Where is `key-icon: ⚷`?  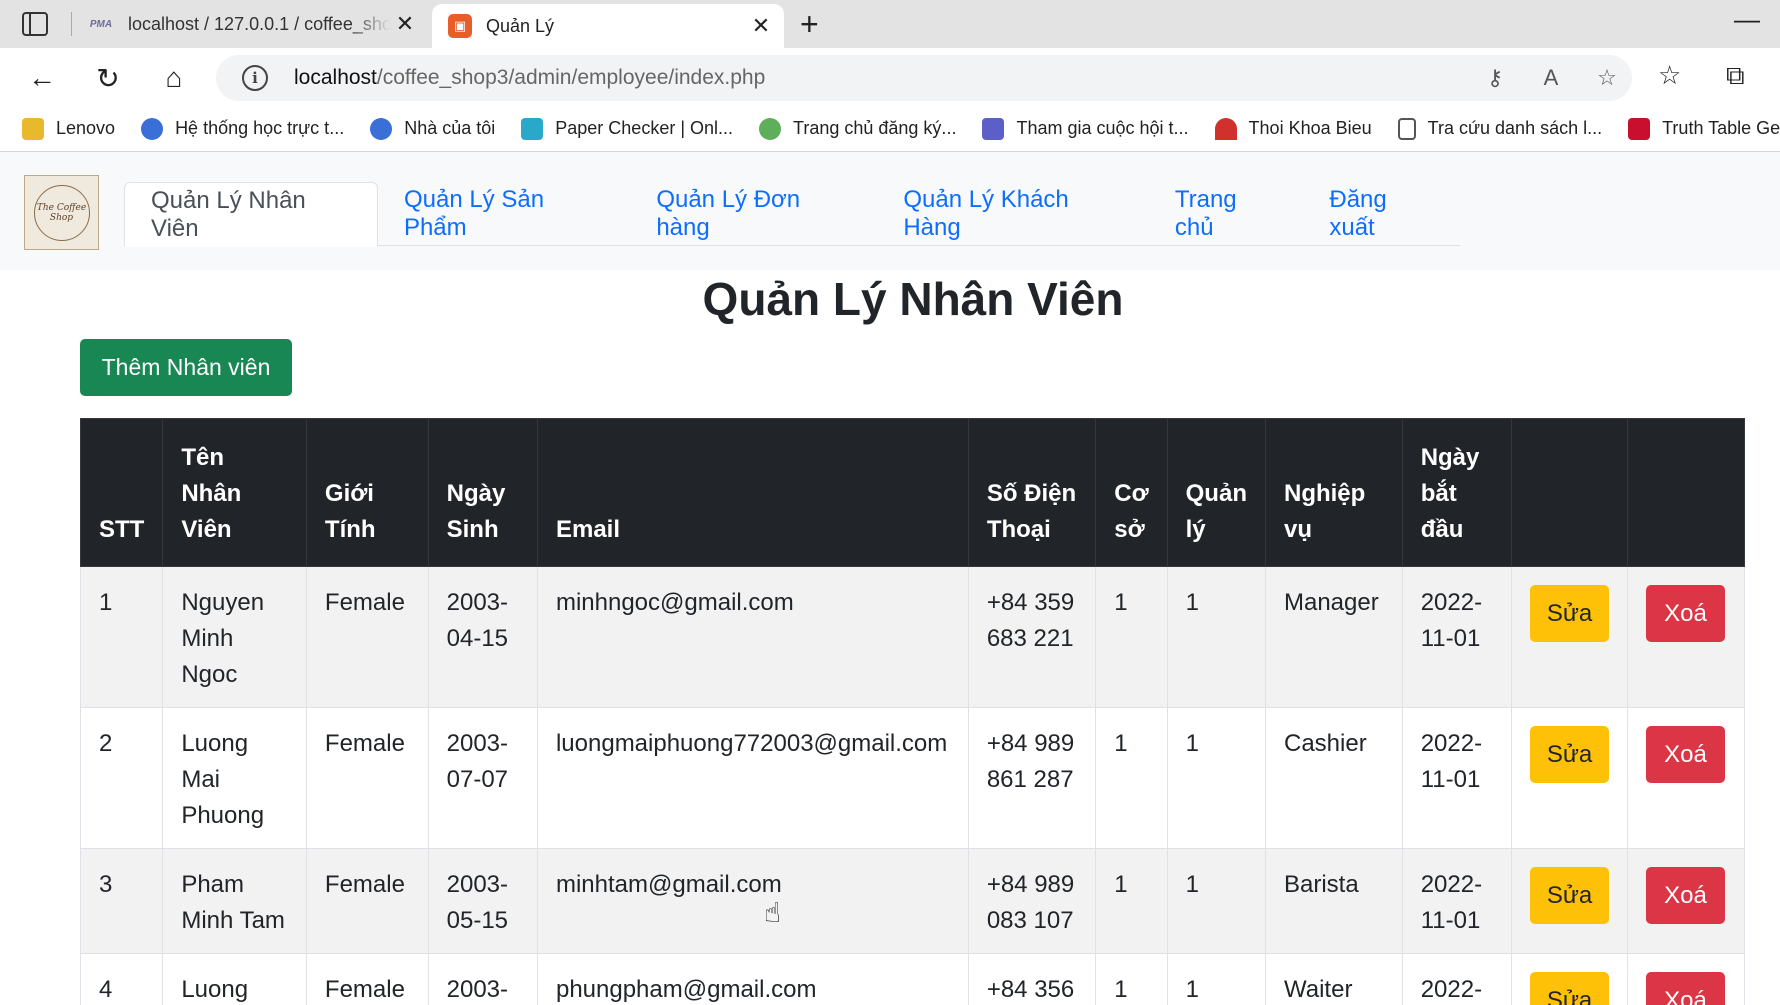 key-icon: ⚷ is located at coordinates (1495, 78).